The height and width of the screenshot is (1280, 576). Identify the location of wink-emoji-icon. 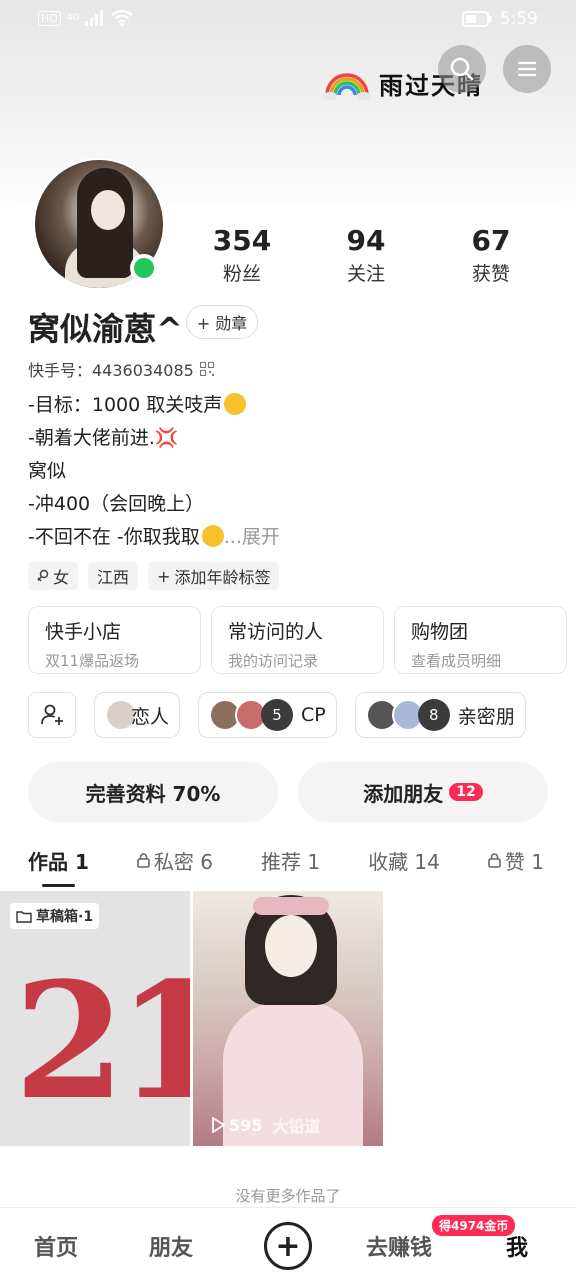
(235, 404).